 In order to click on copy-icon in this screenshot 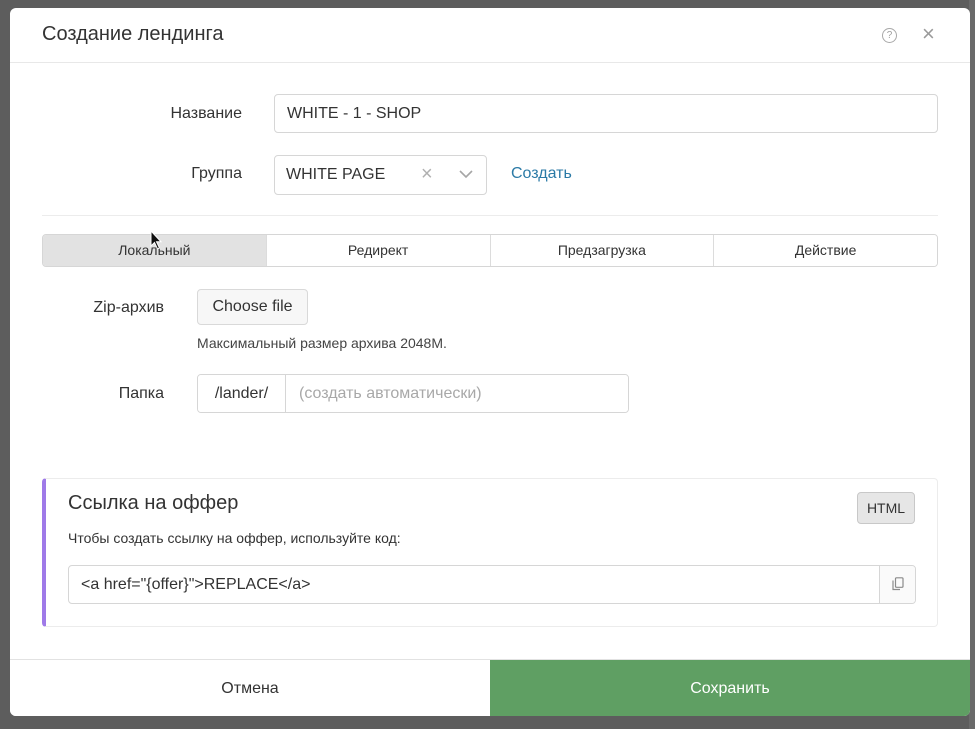, I will do `click(898, 584)`.